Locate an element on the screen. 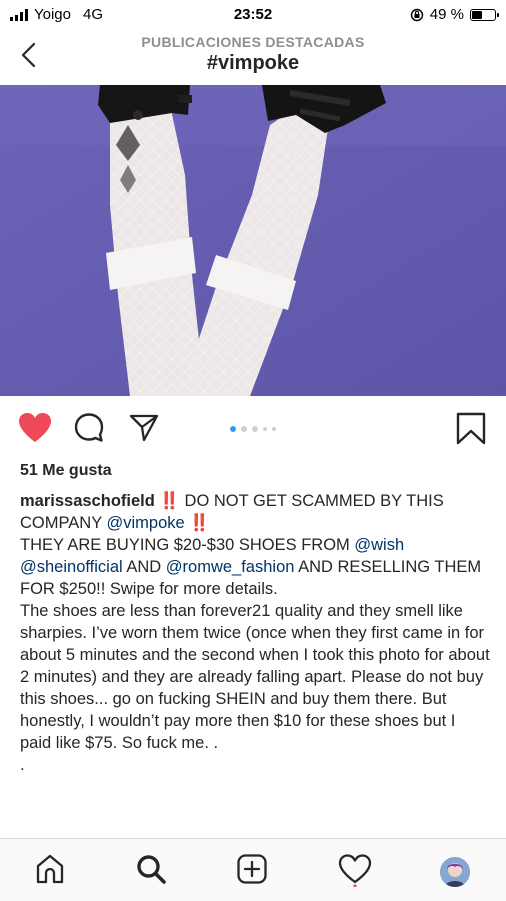  status-right: 49 % is located at coordinates (454, 14).